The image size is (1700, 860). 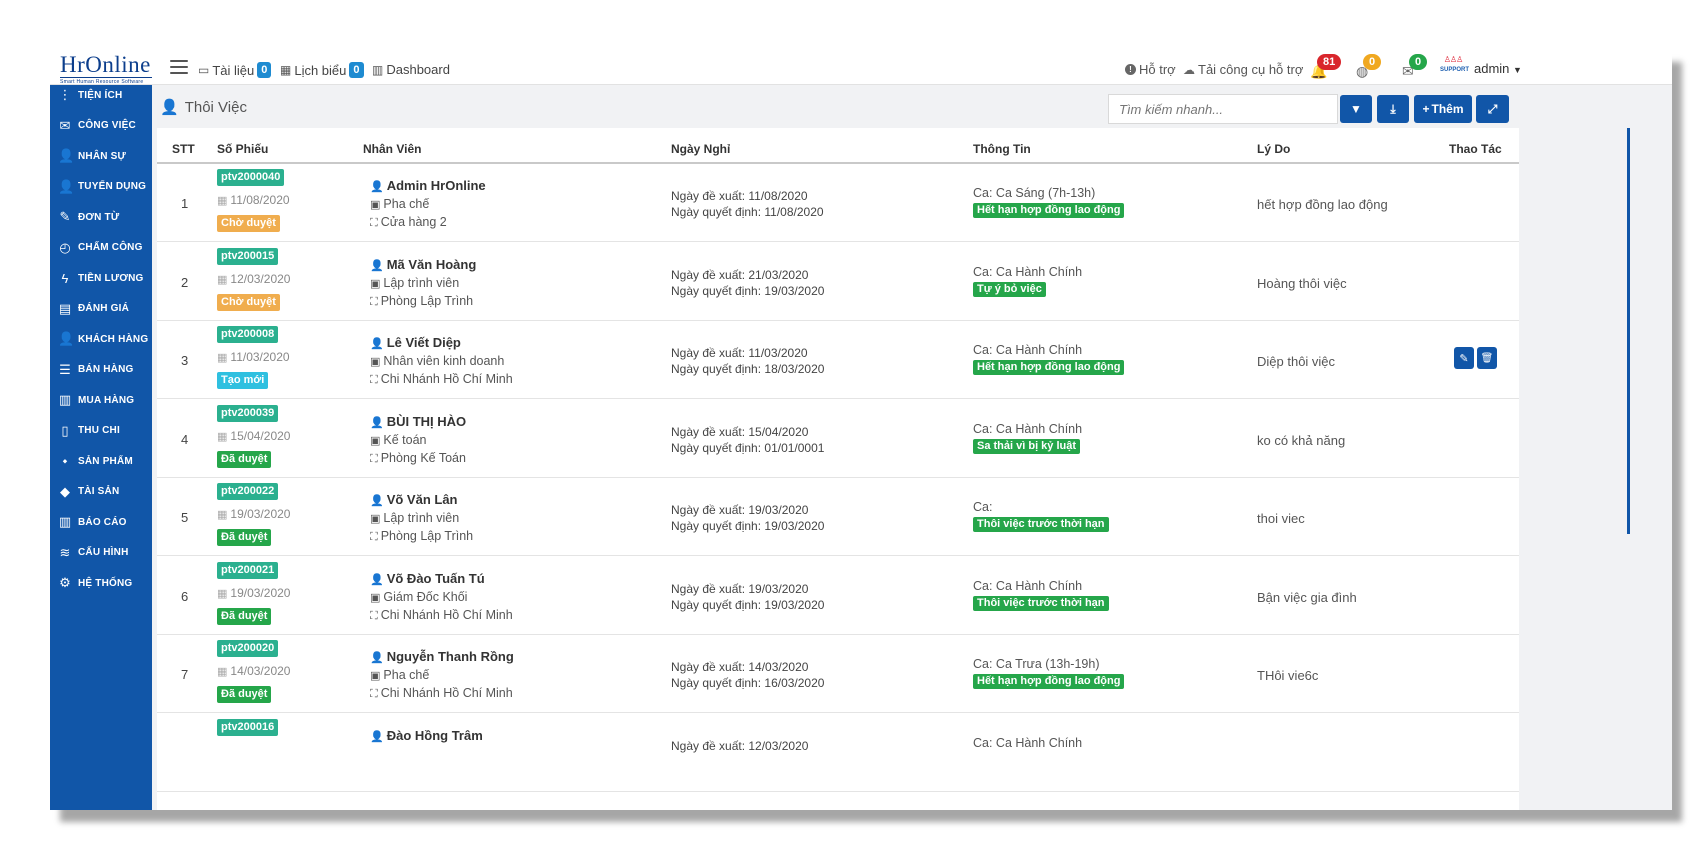 I want to click on decision-date: Ngày quyết định: 11/08/2020, so click(x=747, y=212).